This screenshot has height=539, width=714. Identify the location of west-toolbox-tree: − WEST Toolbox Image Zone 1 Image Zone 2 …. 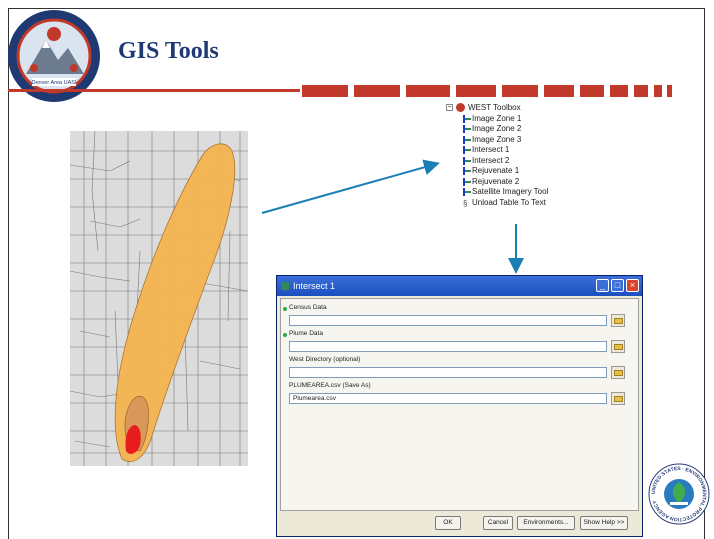
(521, 155).